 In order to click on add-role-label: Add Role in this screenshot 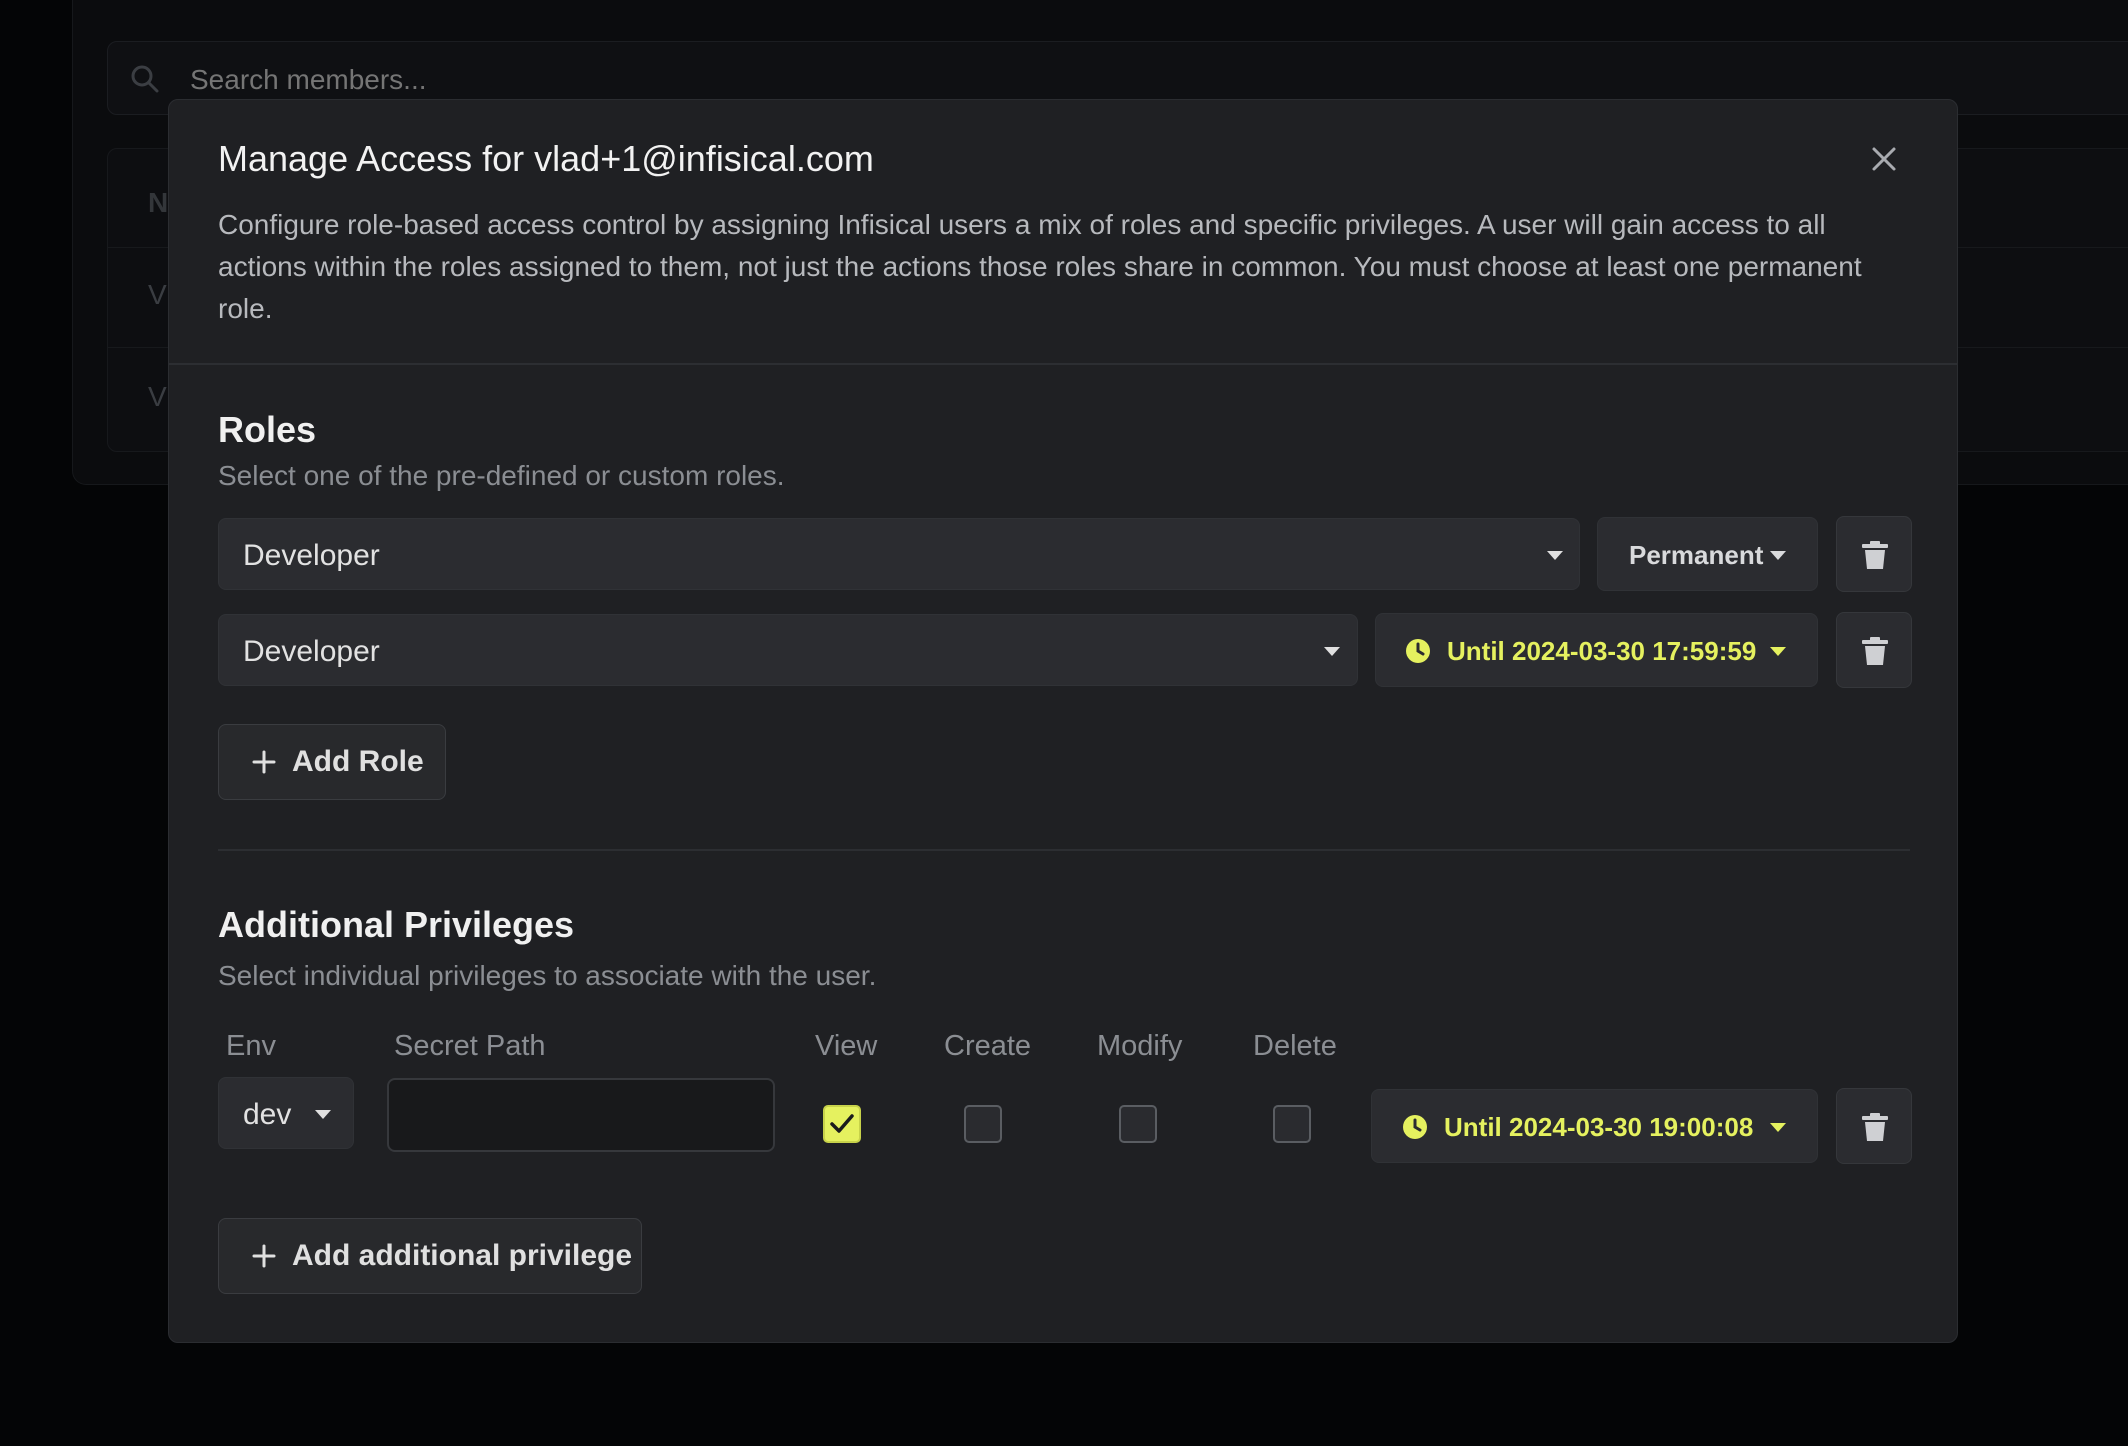, I will do `click(358, 761)`.